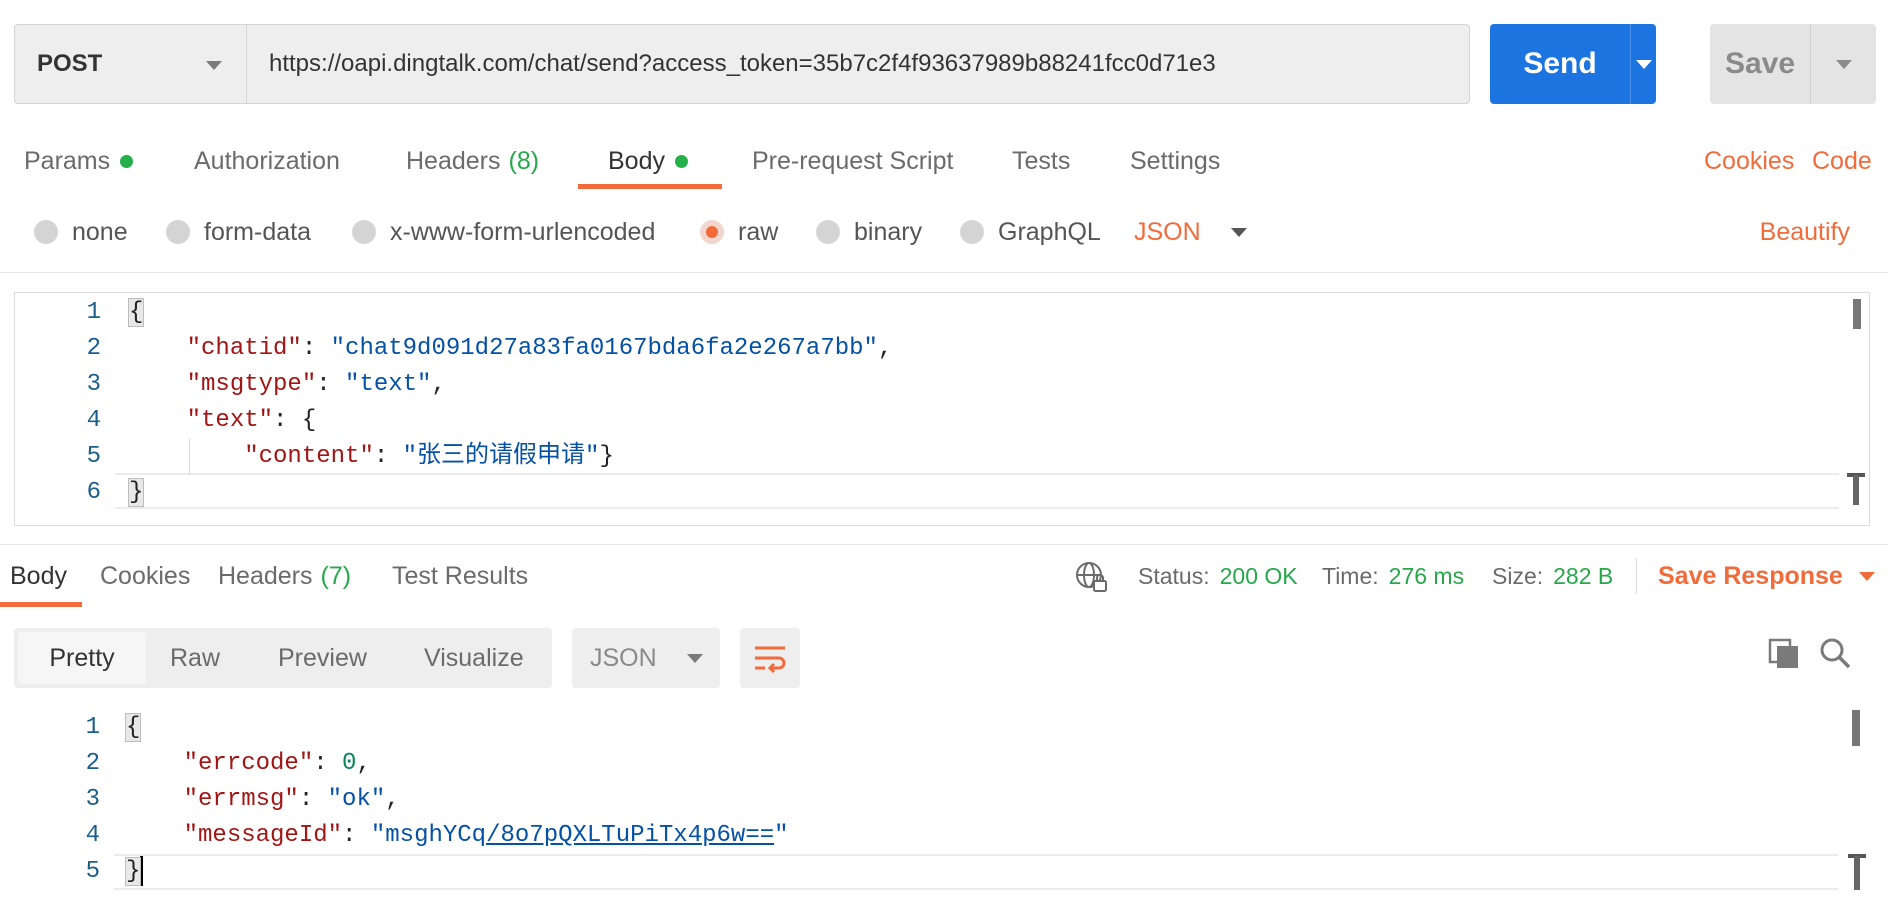 The height and width of the screenshot is (908, 1888). I want to click on json-key: "errcode", so click(248, 763).